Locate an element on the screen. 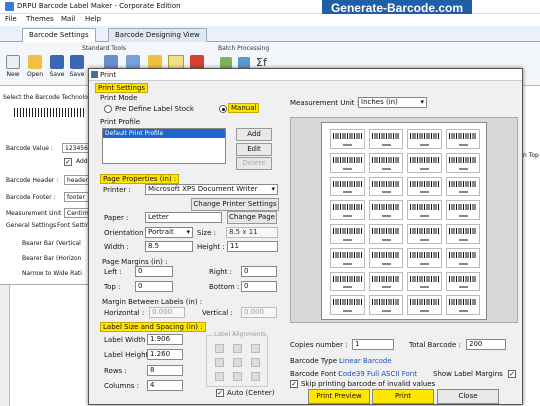  tab-barcode-designing-view: Barcode Designing View is located at coordinates (157, 35).